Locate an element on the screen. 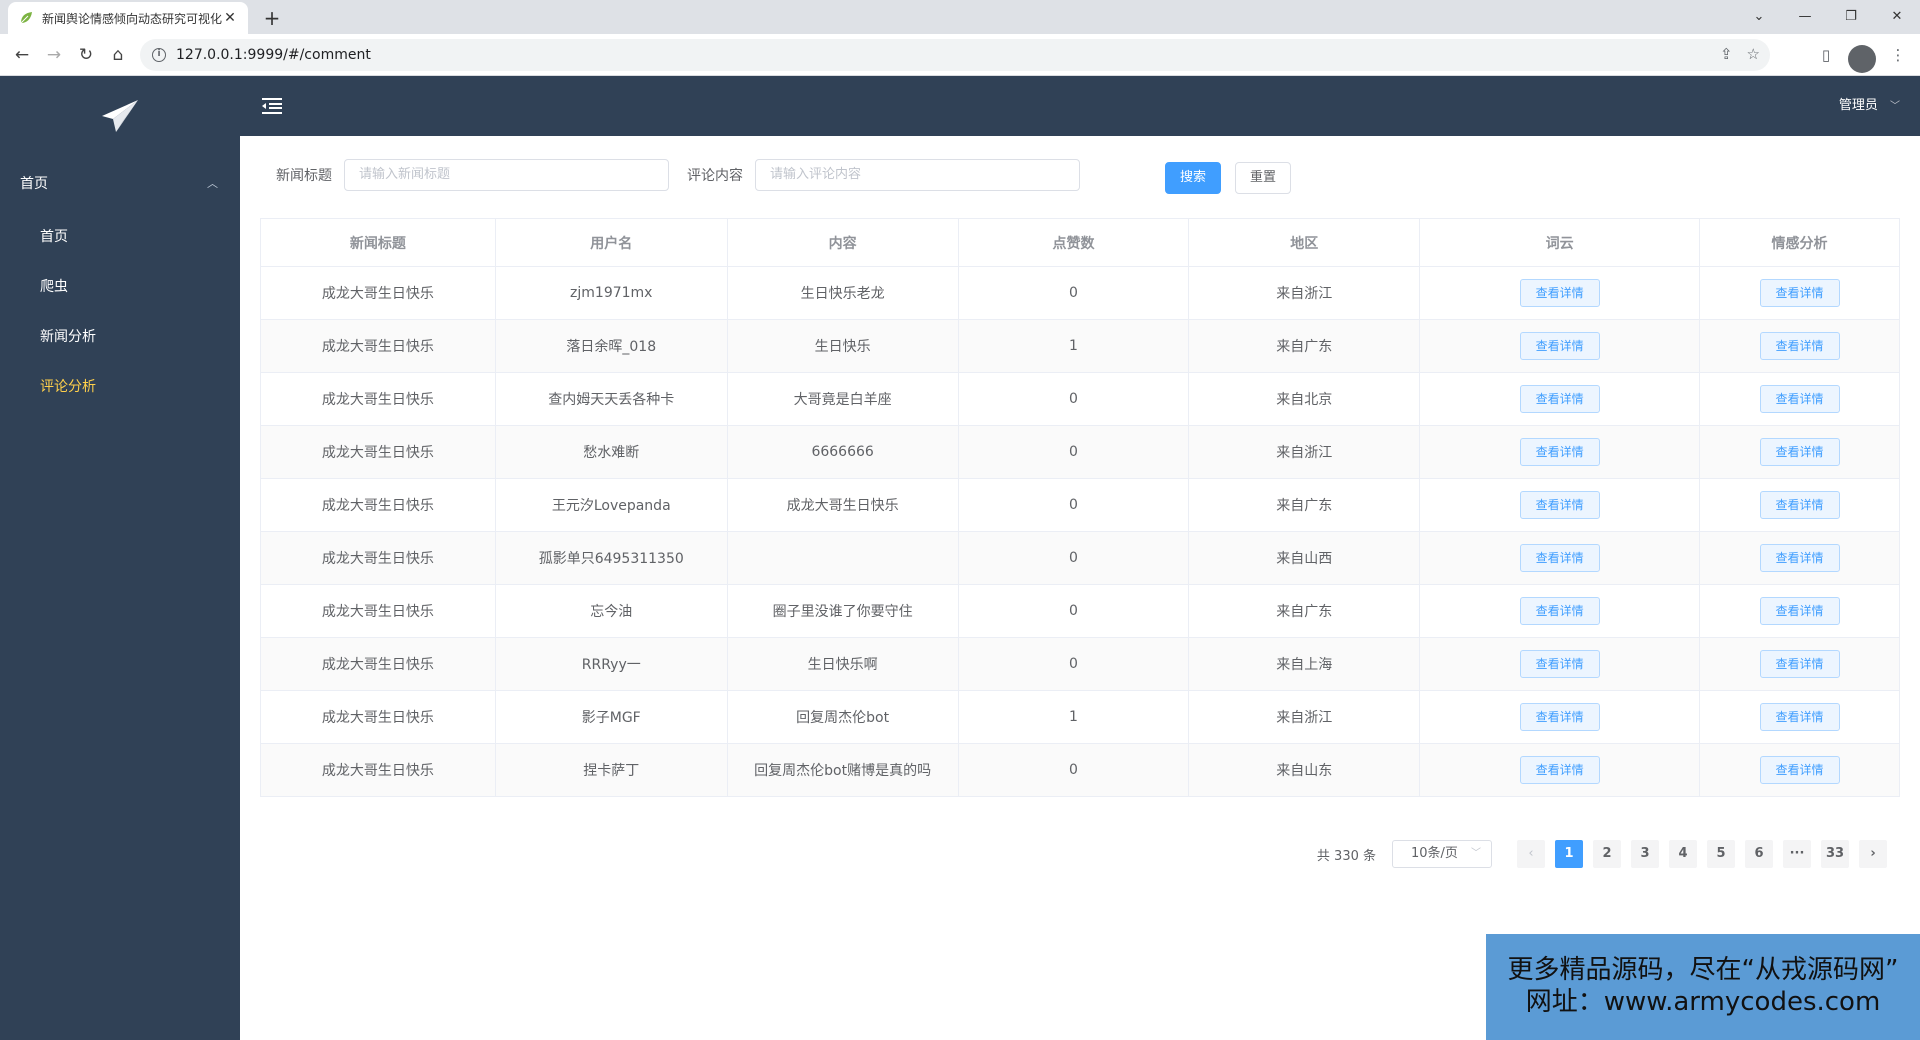  cell-region: 来自浙江 is located at coordinates (1304, 452).